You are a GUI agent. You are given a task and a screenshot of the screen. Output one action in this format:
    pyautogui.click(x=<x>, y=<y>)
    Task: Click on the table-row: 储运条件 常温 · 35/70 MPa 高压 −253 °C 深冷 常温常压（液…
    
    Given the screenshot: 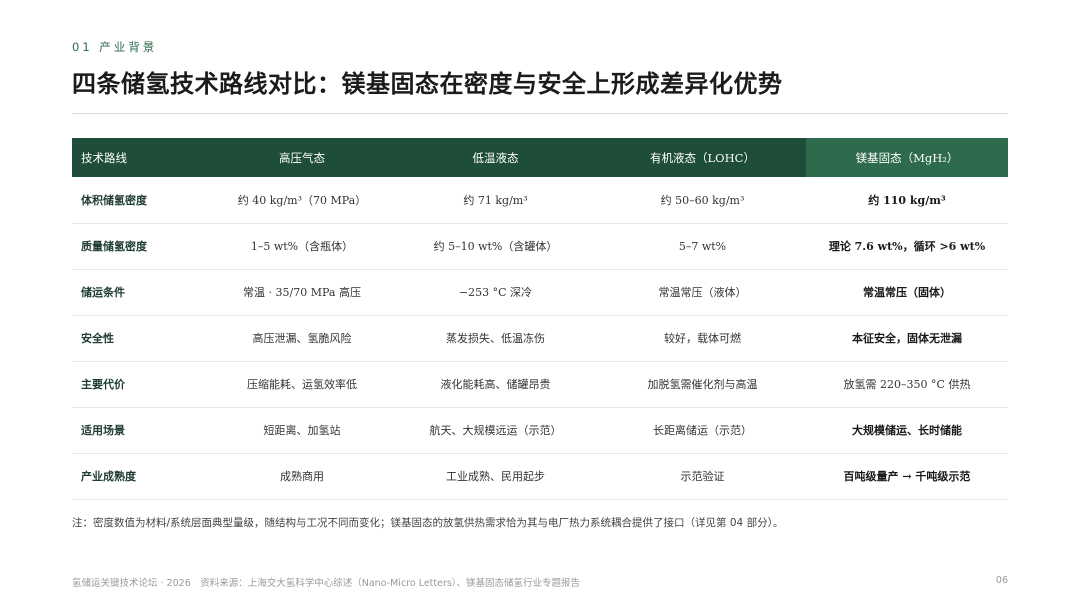 What is the action you would take?
    pyautogui.click(x=540, y=292)
    